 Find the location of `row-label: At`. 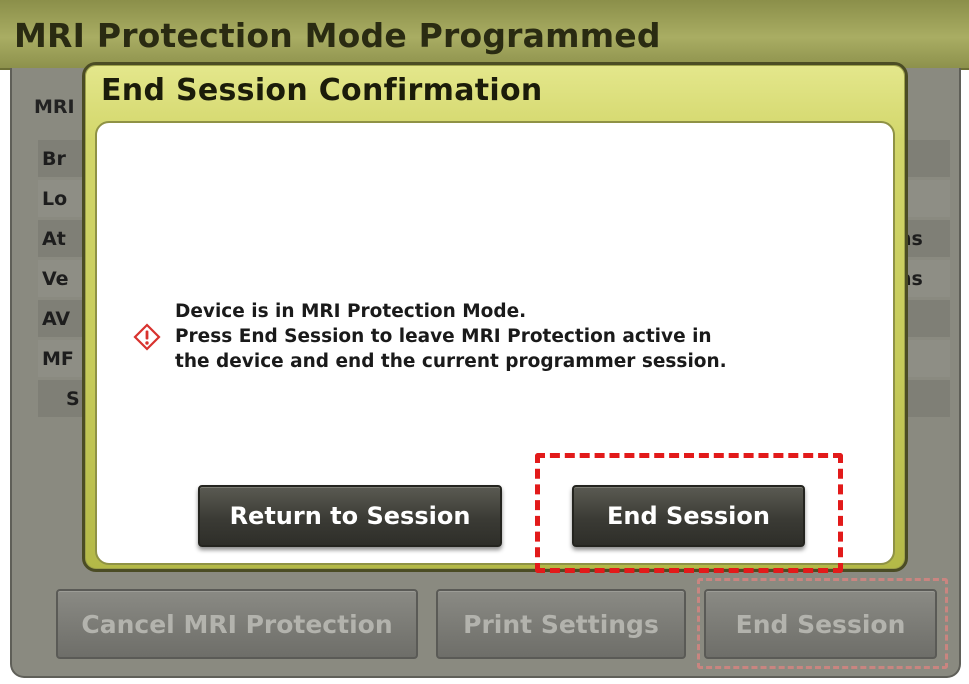

row-label: At is located at coordinates (54, 239).